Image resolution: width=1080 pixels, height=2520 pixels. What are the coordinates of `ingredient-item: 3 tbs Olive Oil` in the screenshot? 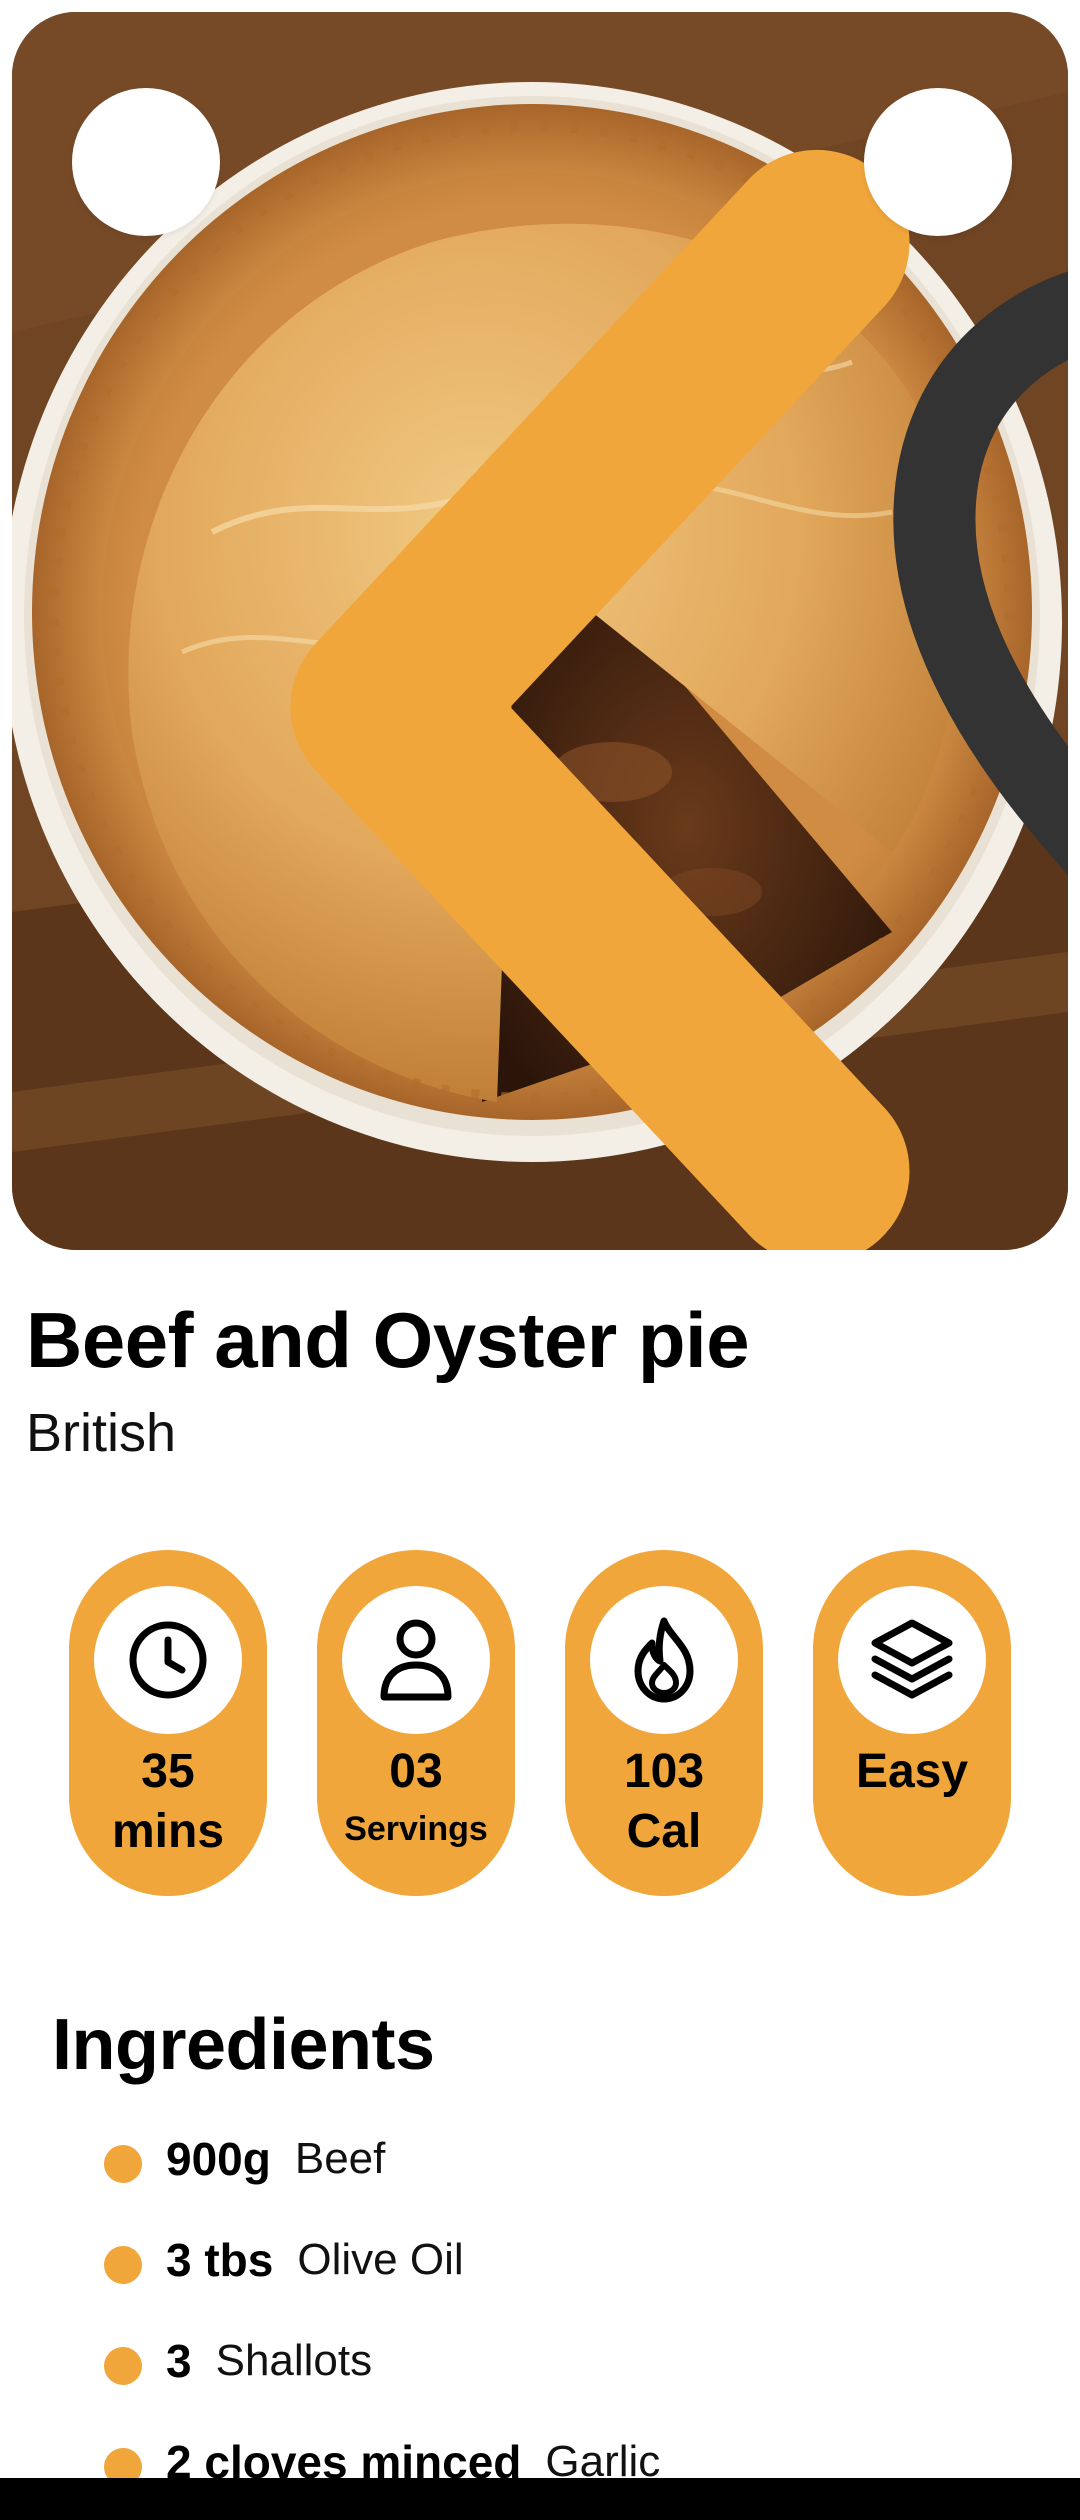 It's located at (584, 2259).